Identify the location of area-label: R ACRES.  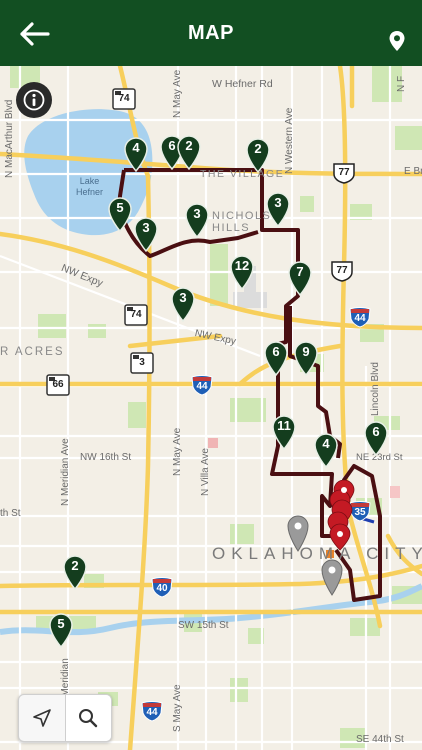
(32, 352).